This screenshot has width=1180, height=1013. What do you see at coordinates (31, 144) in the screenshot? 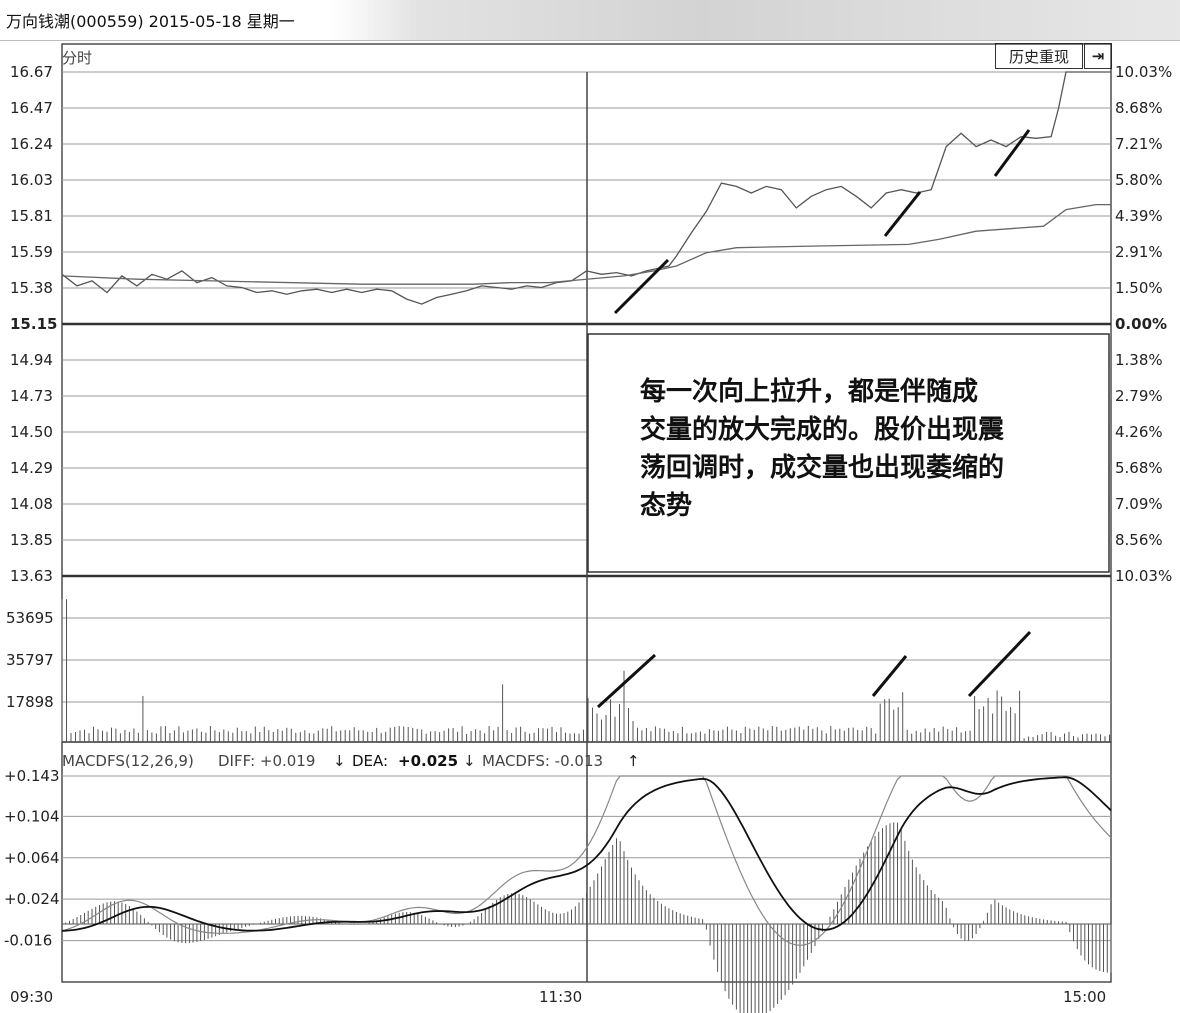
I see `price-tick-label: 16.24` at bounding box center [31, 144].